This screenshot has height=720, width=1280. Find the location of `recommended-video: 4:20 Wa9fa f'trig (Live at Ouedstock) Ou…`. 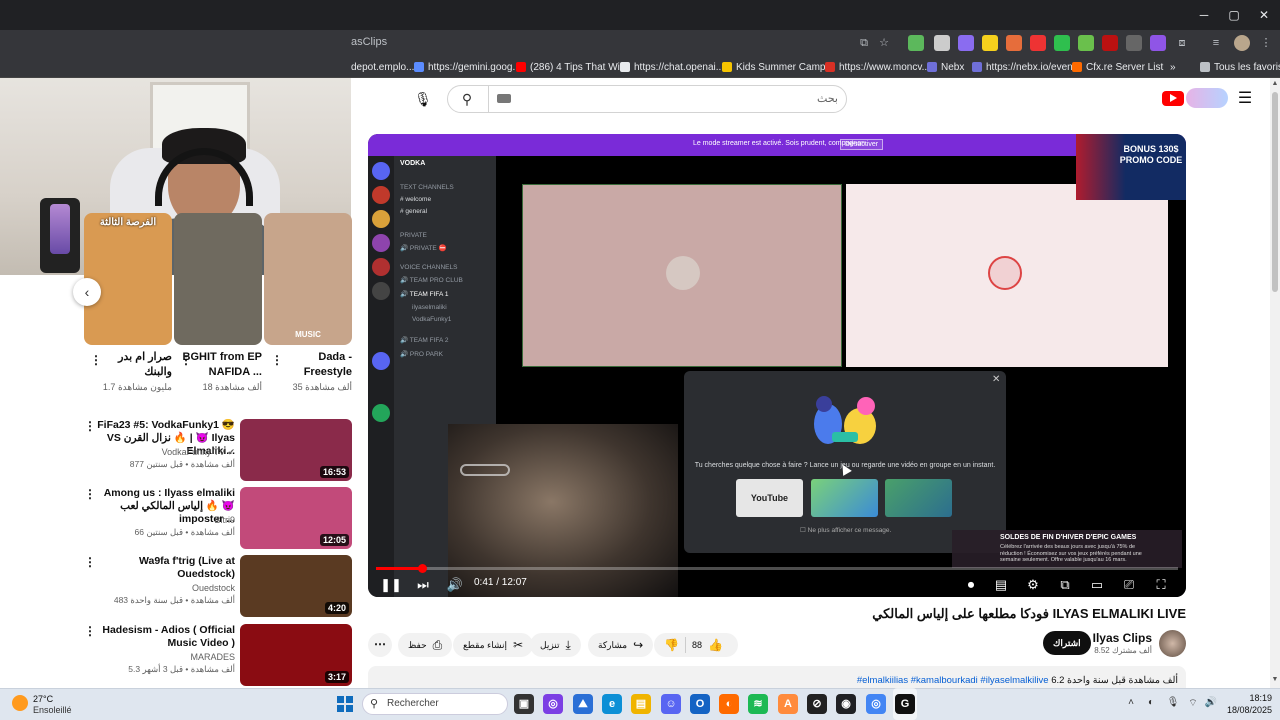

recommended-video: 4:20 Wa9fa f'trig (Live at Ouedstock) Ou… is located at coordinates (216, 586).